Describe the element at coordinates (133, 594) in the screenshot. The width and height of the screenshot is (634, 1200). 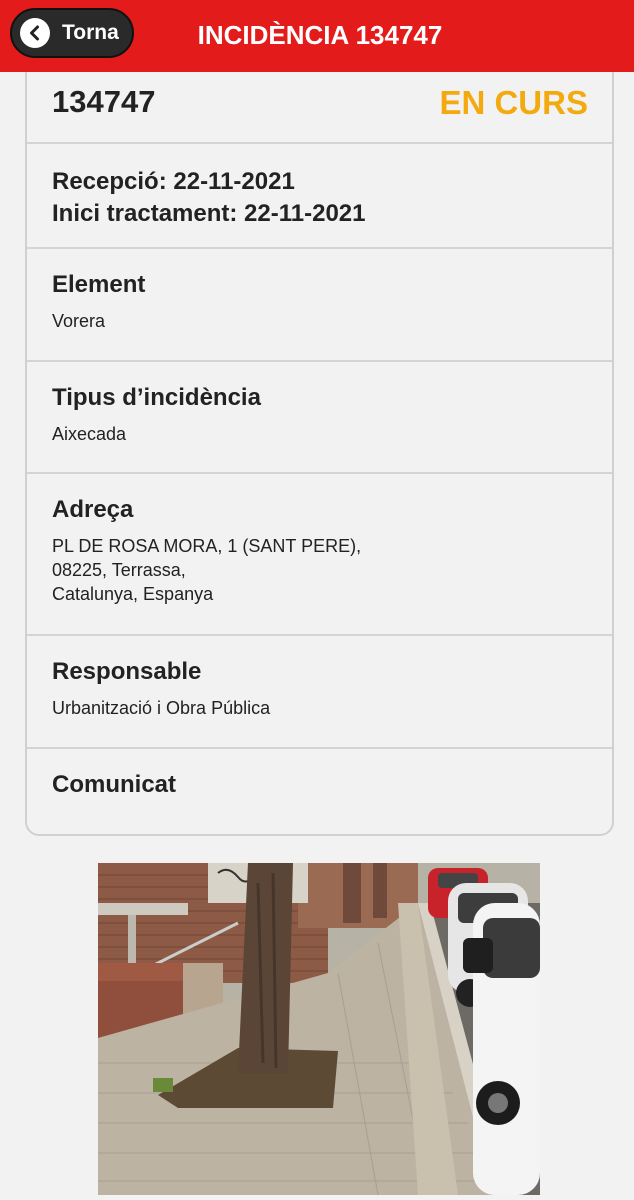
I see `address-line-3: Catalunya, Espanya` at that location.